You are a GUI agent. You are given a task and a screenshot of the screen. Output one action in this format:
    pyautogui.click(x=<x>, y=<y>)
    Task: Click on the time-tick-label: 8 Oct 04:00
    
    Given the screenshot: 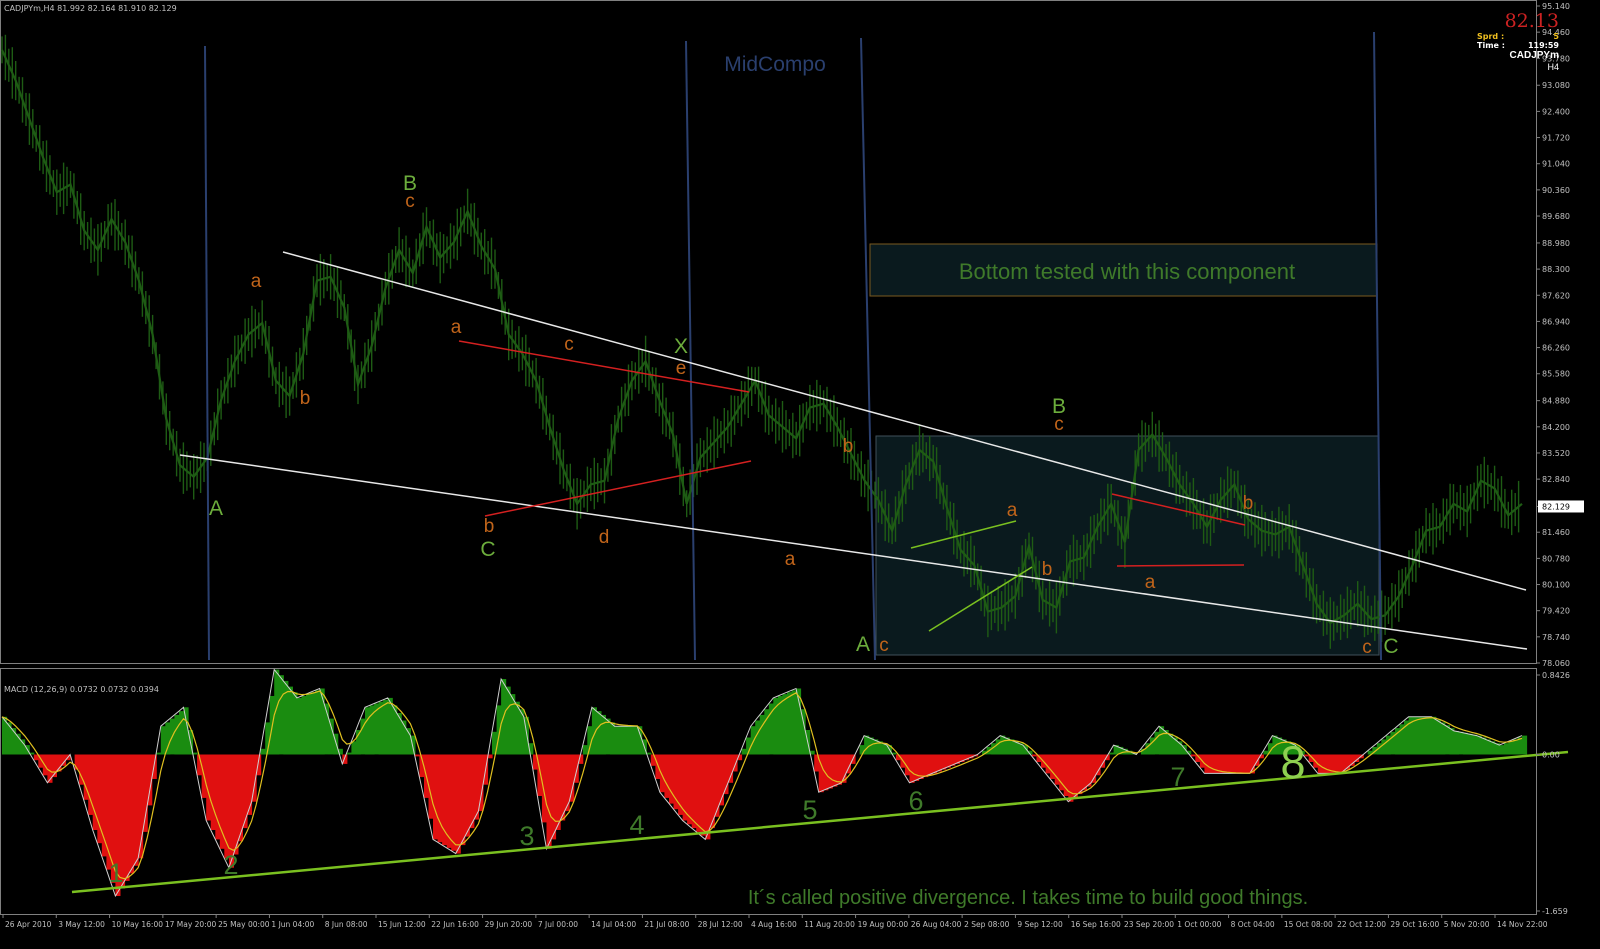 What is the action you would take?
    pyautogui.click(x=1253, y=924)
    